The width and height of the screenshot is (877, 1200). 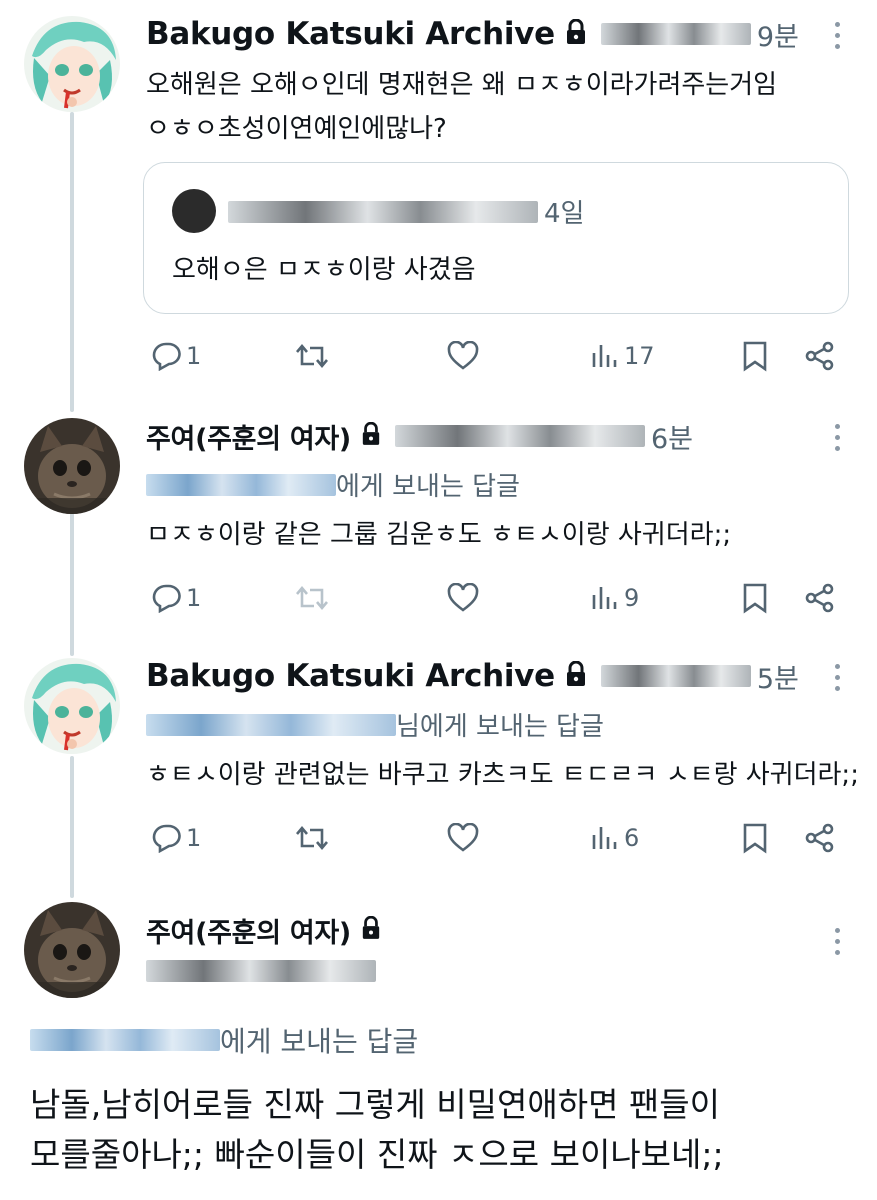 I want to click on quote-timestamp: 4일, so click(x=564, y=214).